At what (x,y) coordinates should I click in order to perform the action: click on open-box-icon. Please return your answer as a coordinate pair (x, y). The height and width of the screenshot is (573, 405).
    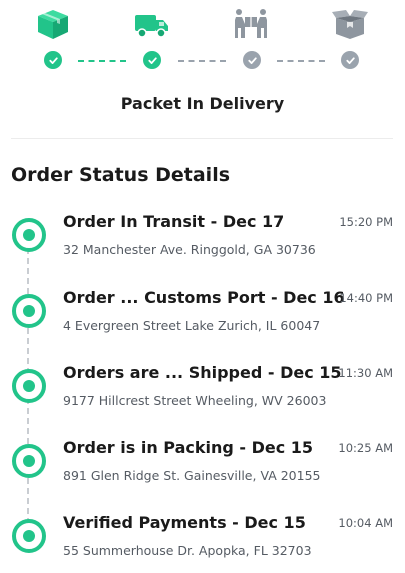
    Looking at the image, I should click on (350, 24).